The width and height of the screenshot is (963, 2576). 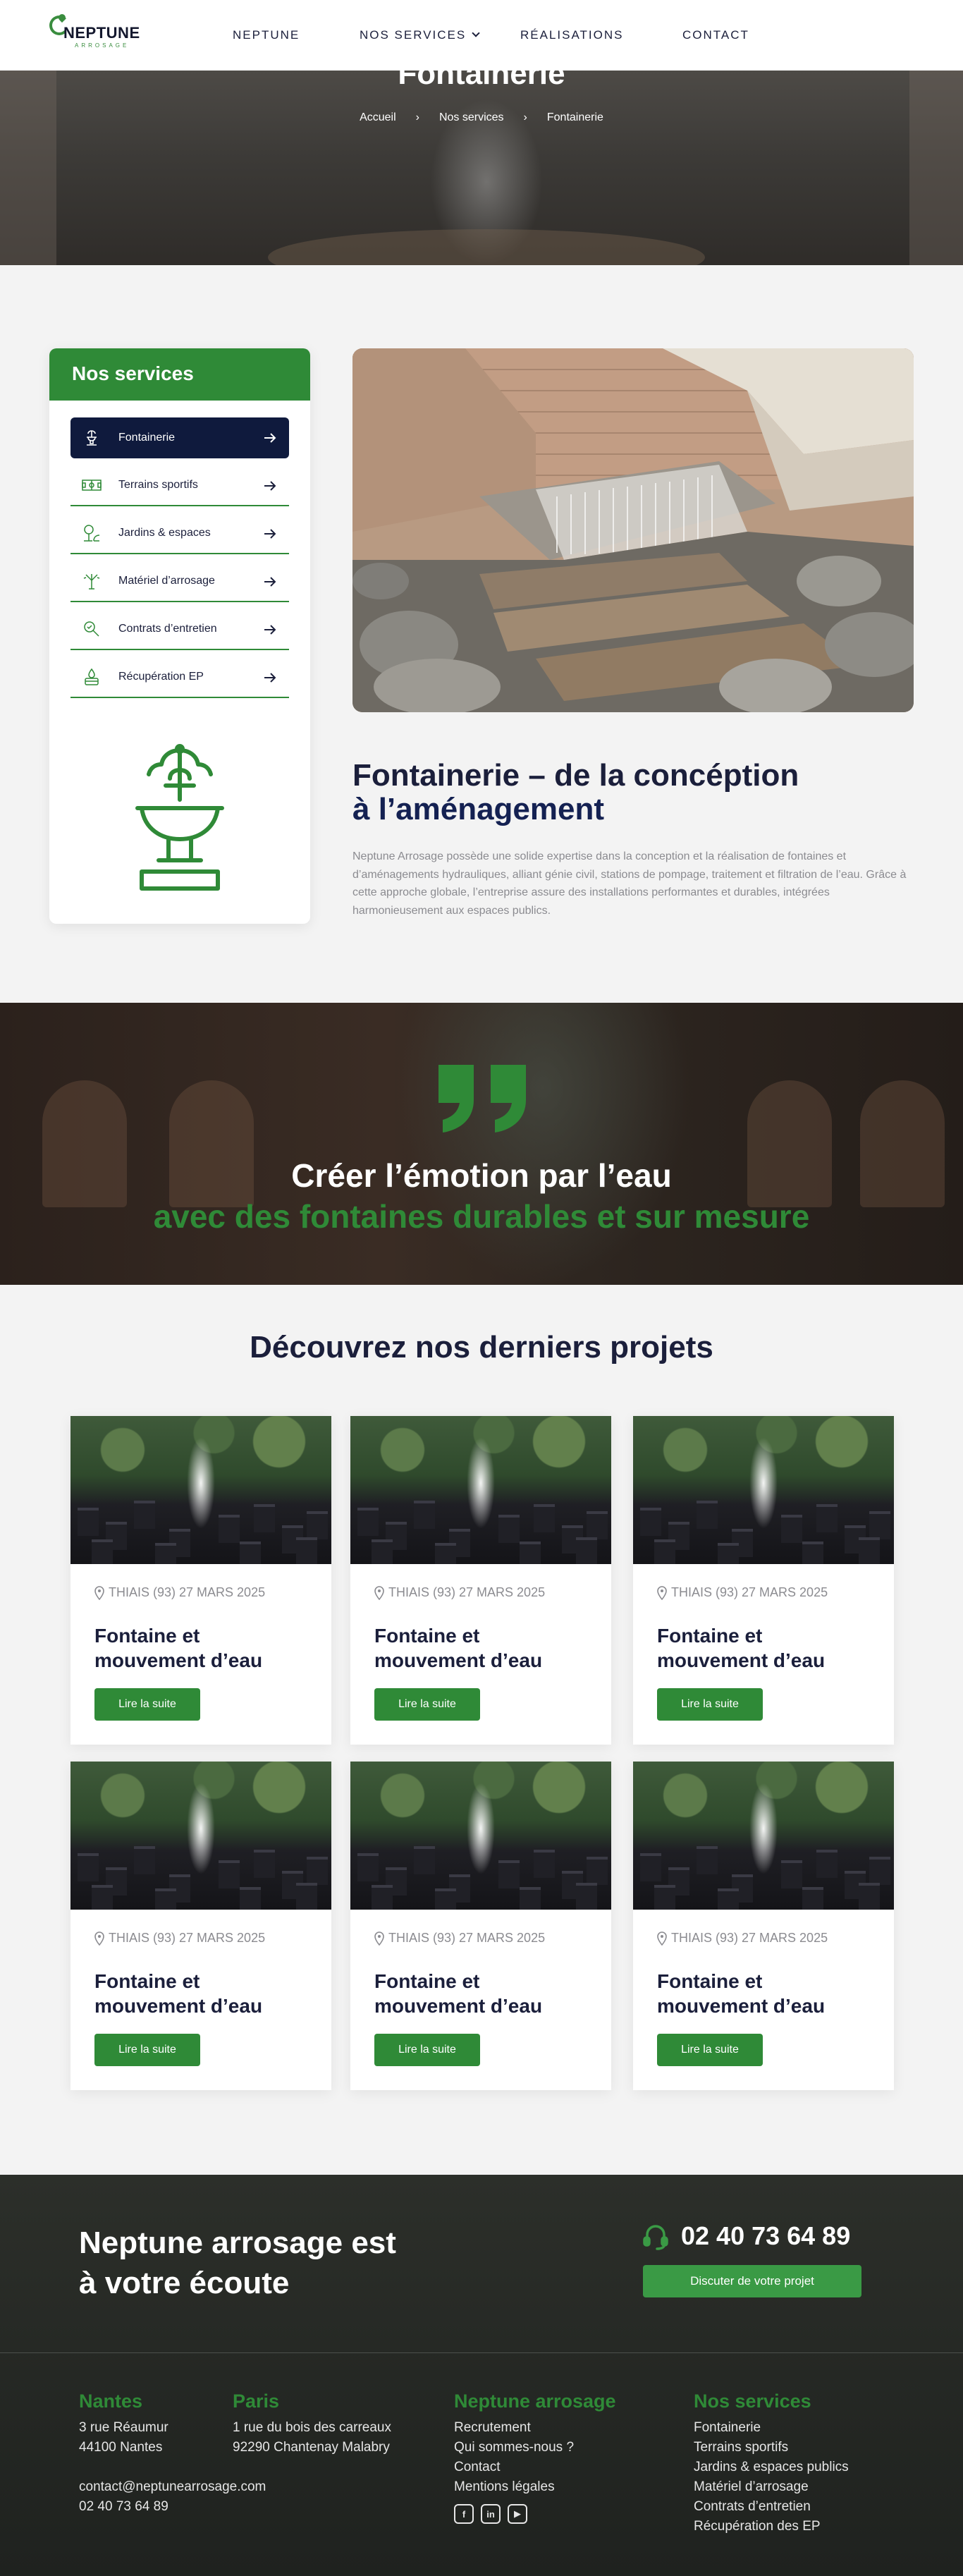 What do you see at coordinates (574, 117) in the screenshot?
I see `breadcrumb-current: Fontainerie` at bounding box center [574, 117].